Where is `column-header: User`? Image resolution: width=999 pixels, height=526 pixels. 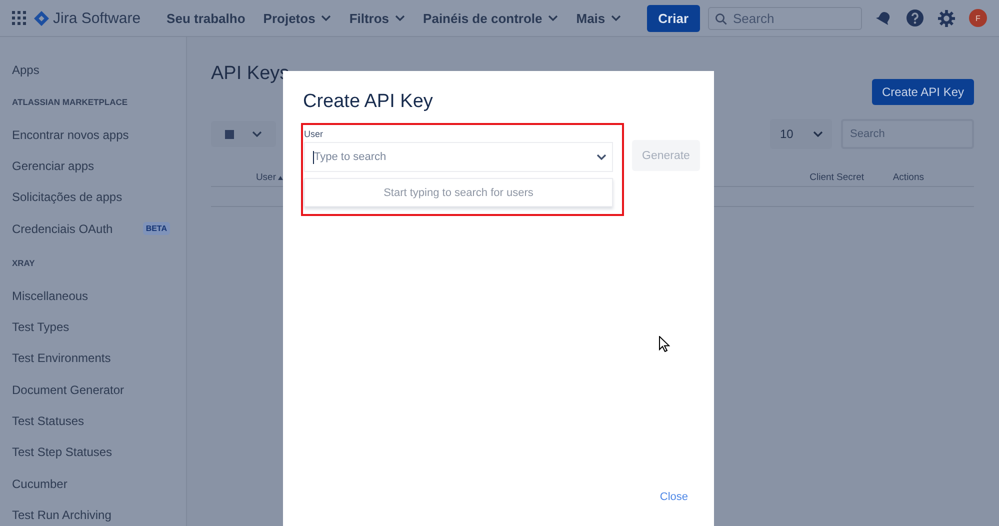
column-header: User is located at coordinates (266, 177).